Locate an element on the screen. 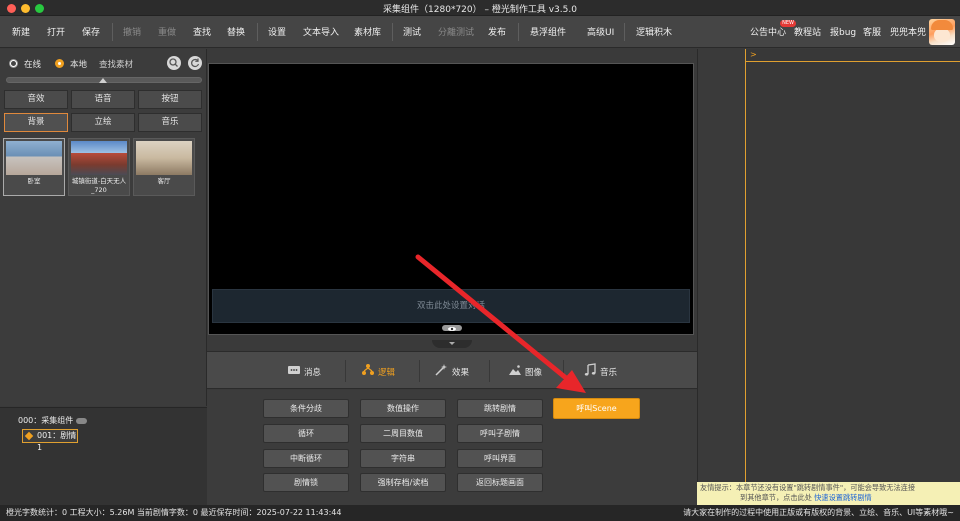  scene-tree-panel: 000：采集组件 001：剧情1 is located at coordinates (103, 456).